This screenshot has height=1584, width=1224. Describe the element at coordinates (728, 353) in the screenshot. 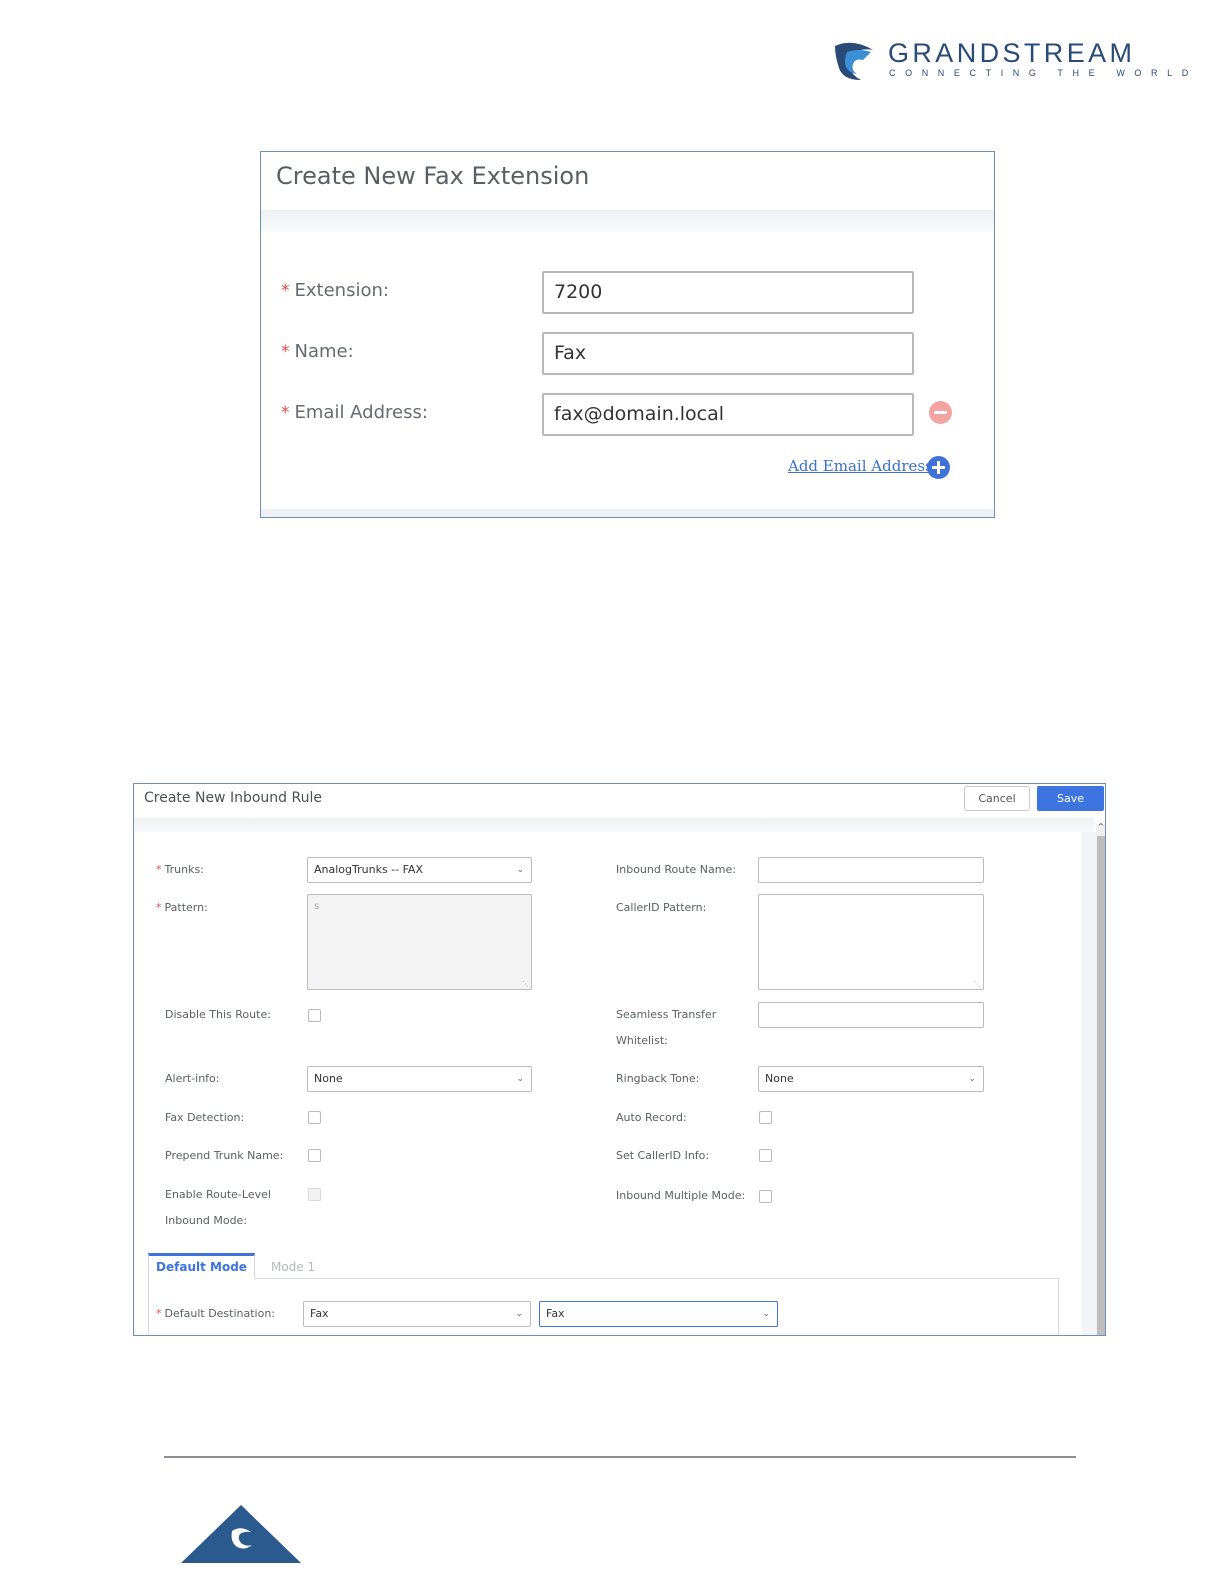

I see `name-field: Fax` at that location.